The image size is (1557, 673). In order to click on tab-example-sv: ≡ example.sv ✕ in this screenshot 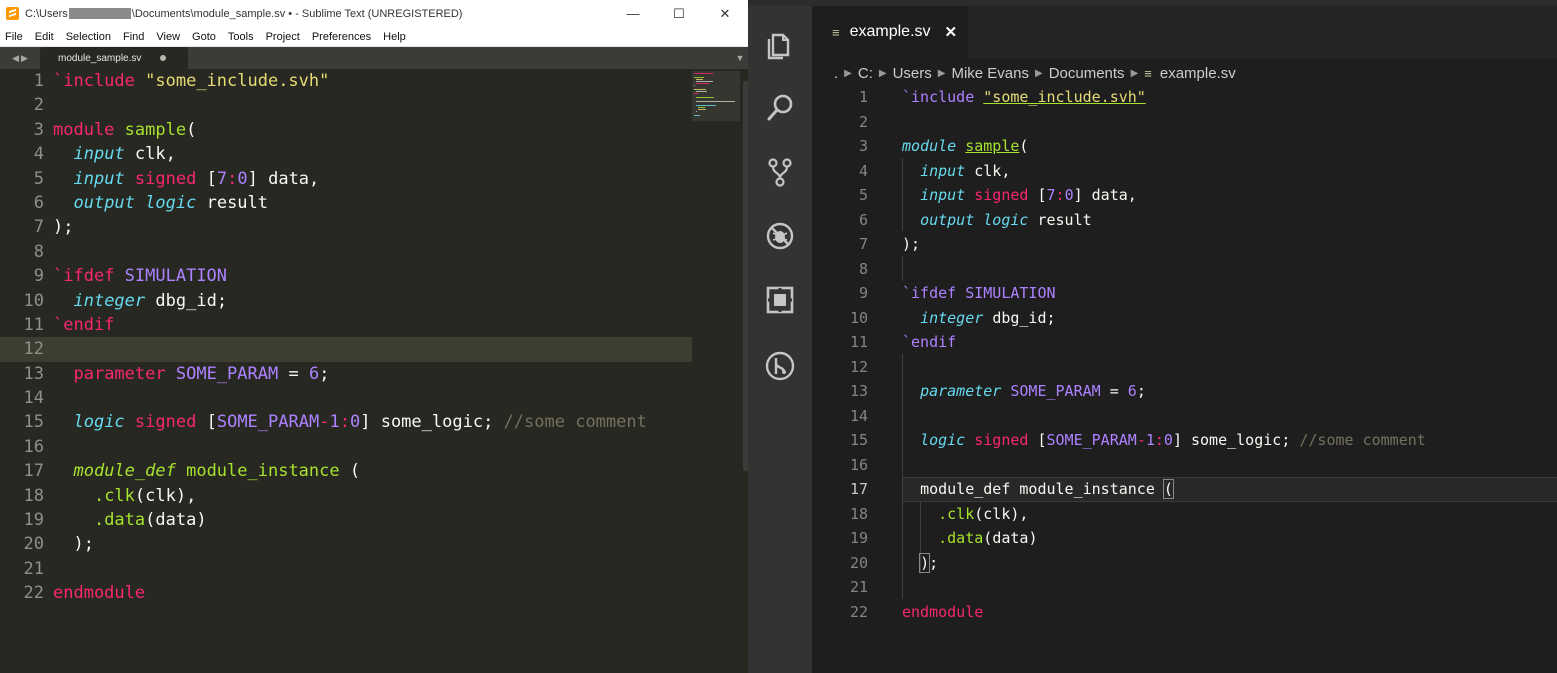, I will do `click(890, 32)`.